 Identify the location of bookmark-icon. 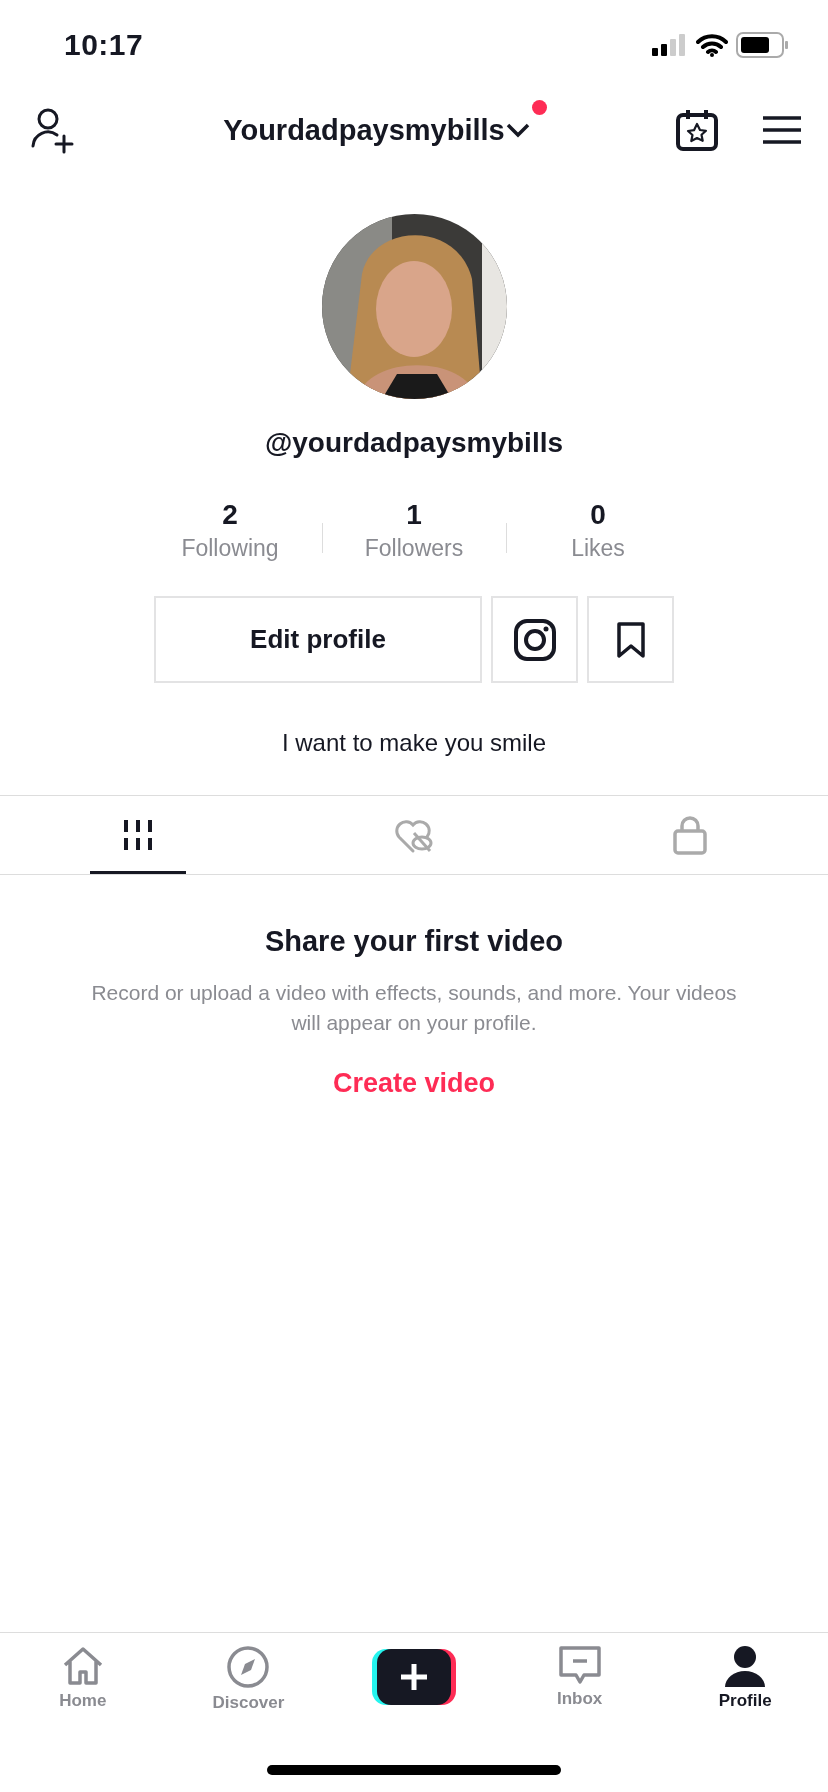
(630, 639).